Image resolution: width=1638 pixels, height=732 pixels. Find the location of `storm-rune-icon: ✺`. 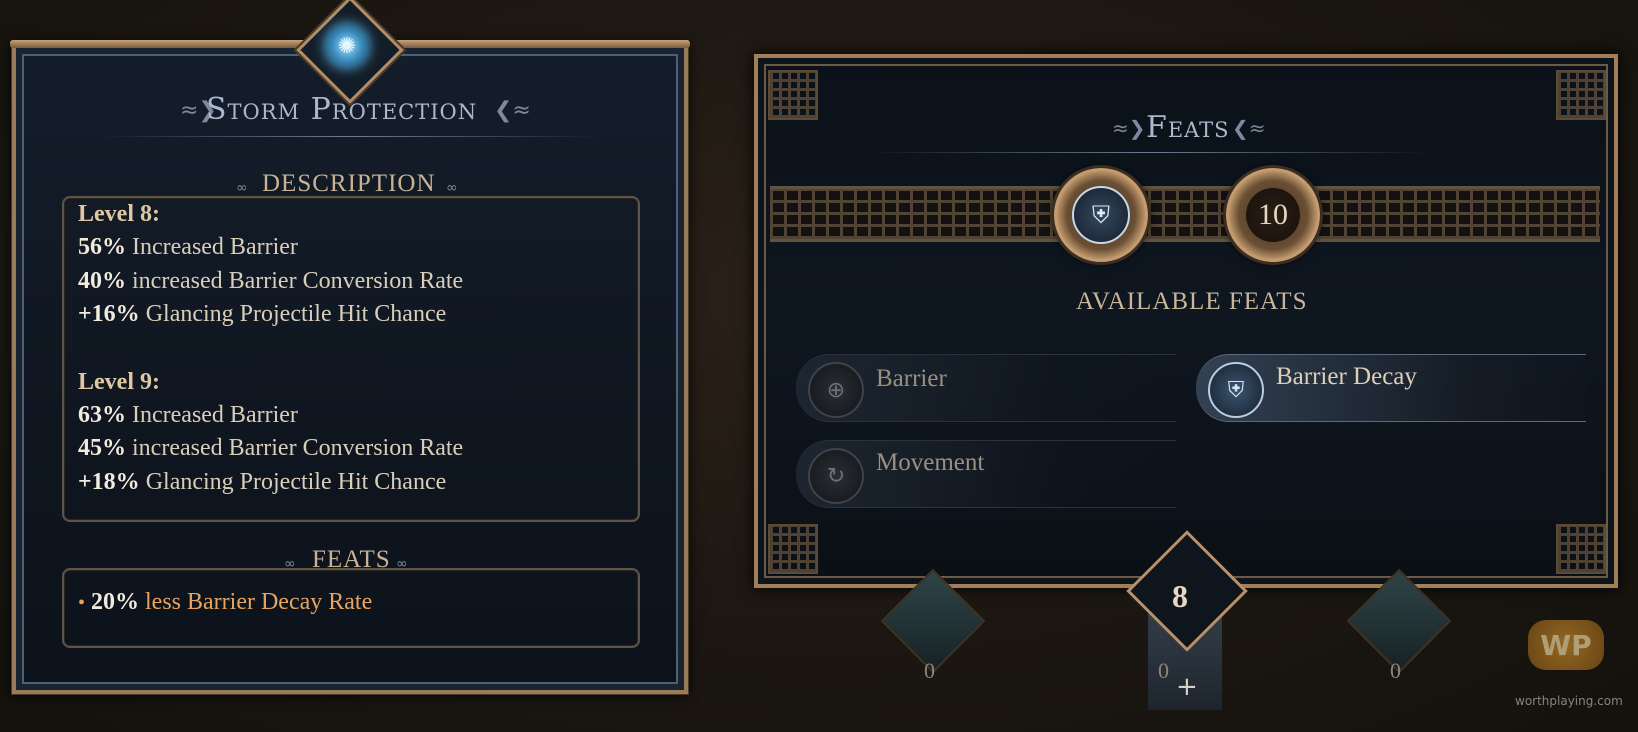

storm-rune-icon: ✺ is located at coordinates (347, 46).